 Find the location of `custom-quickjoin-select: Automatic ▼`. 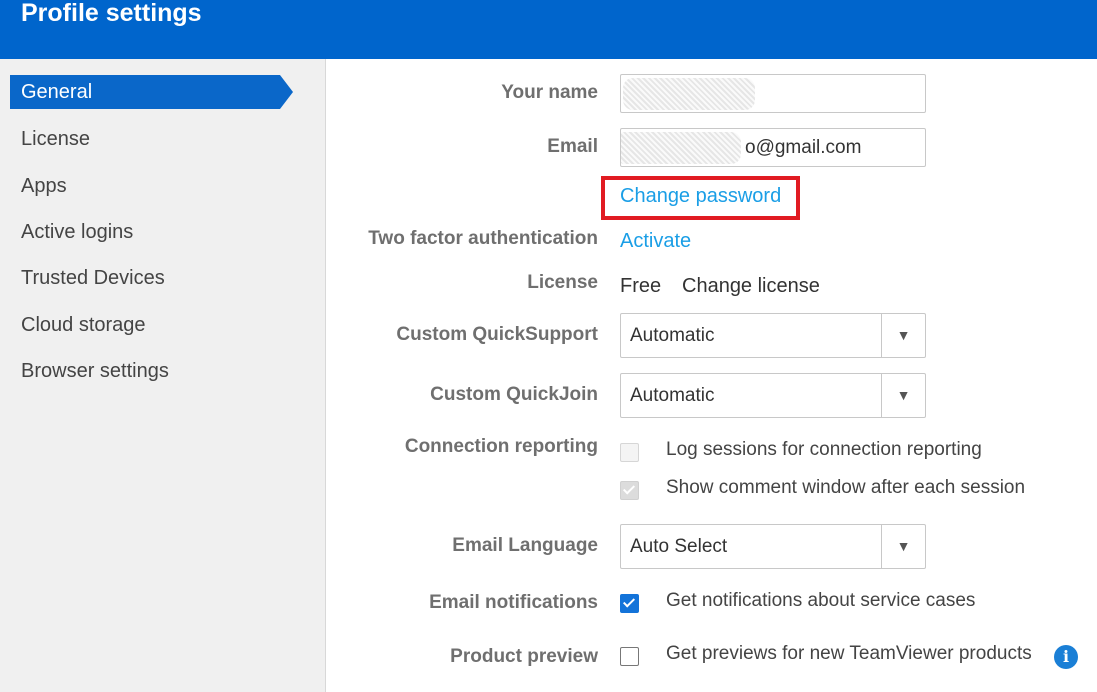

custom-quickjoin-select: Automatic ▼ is located at coordinates (773, 395).